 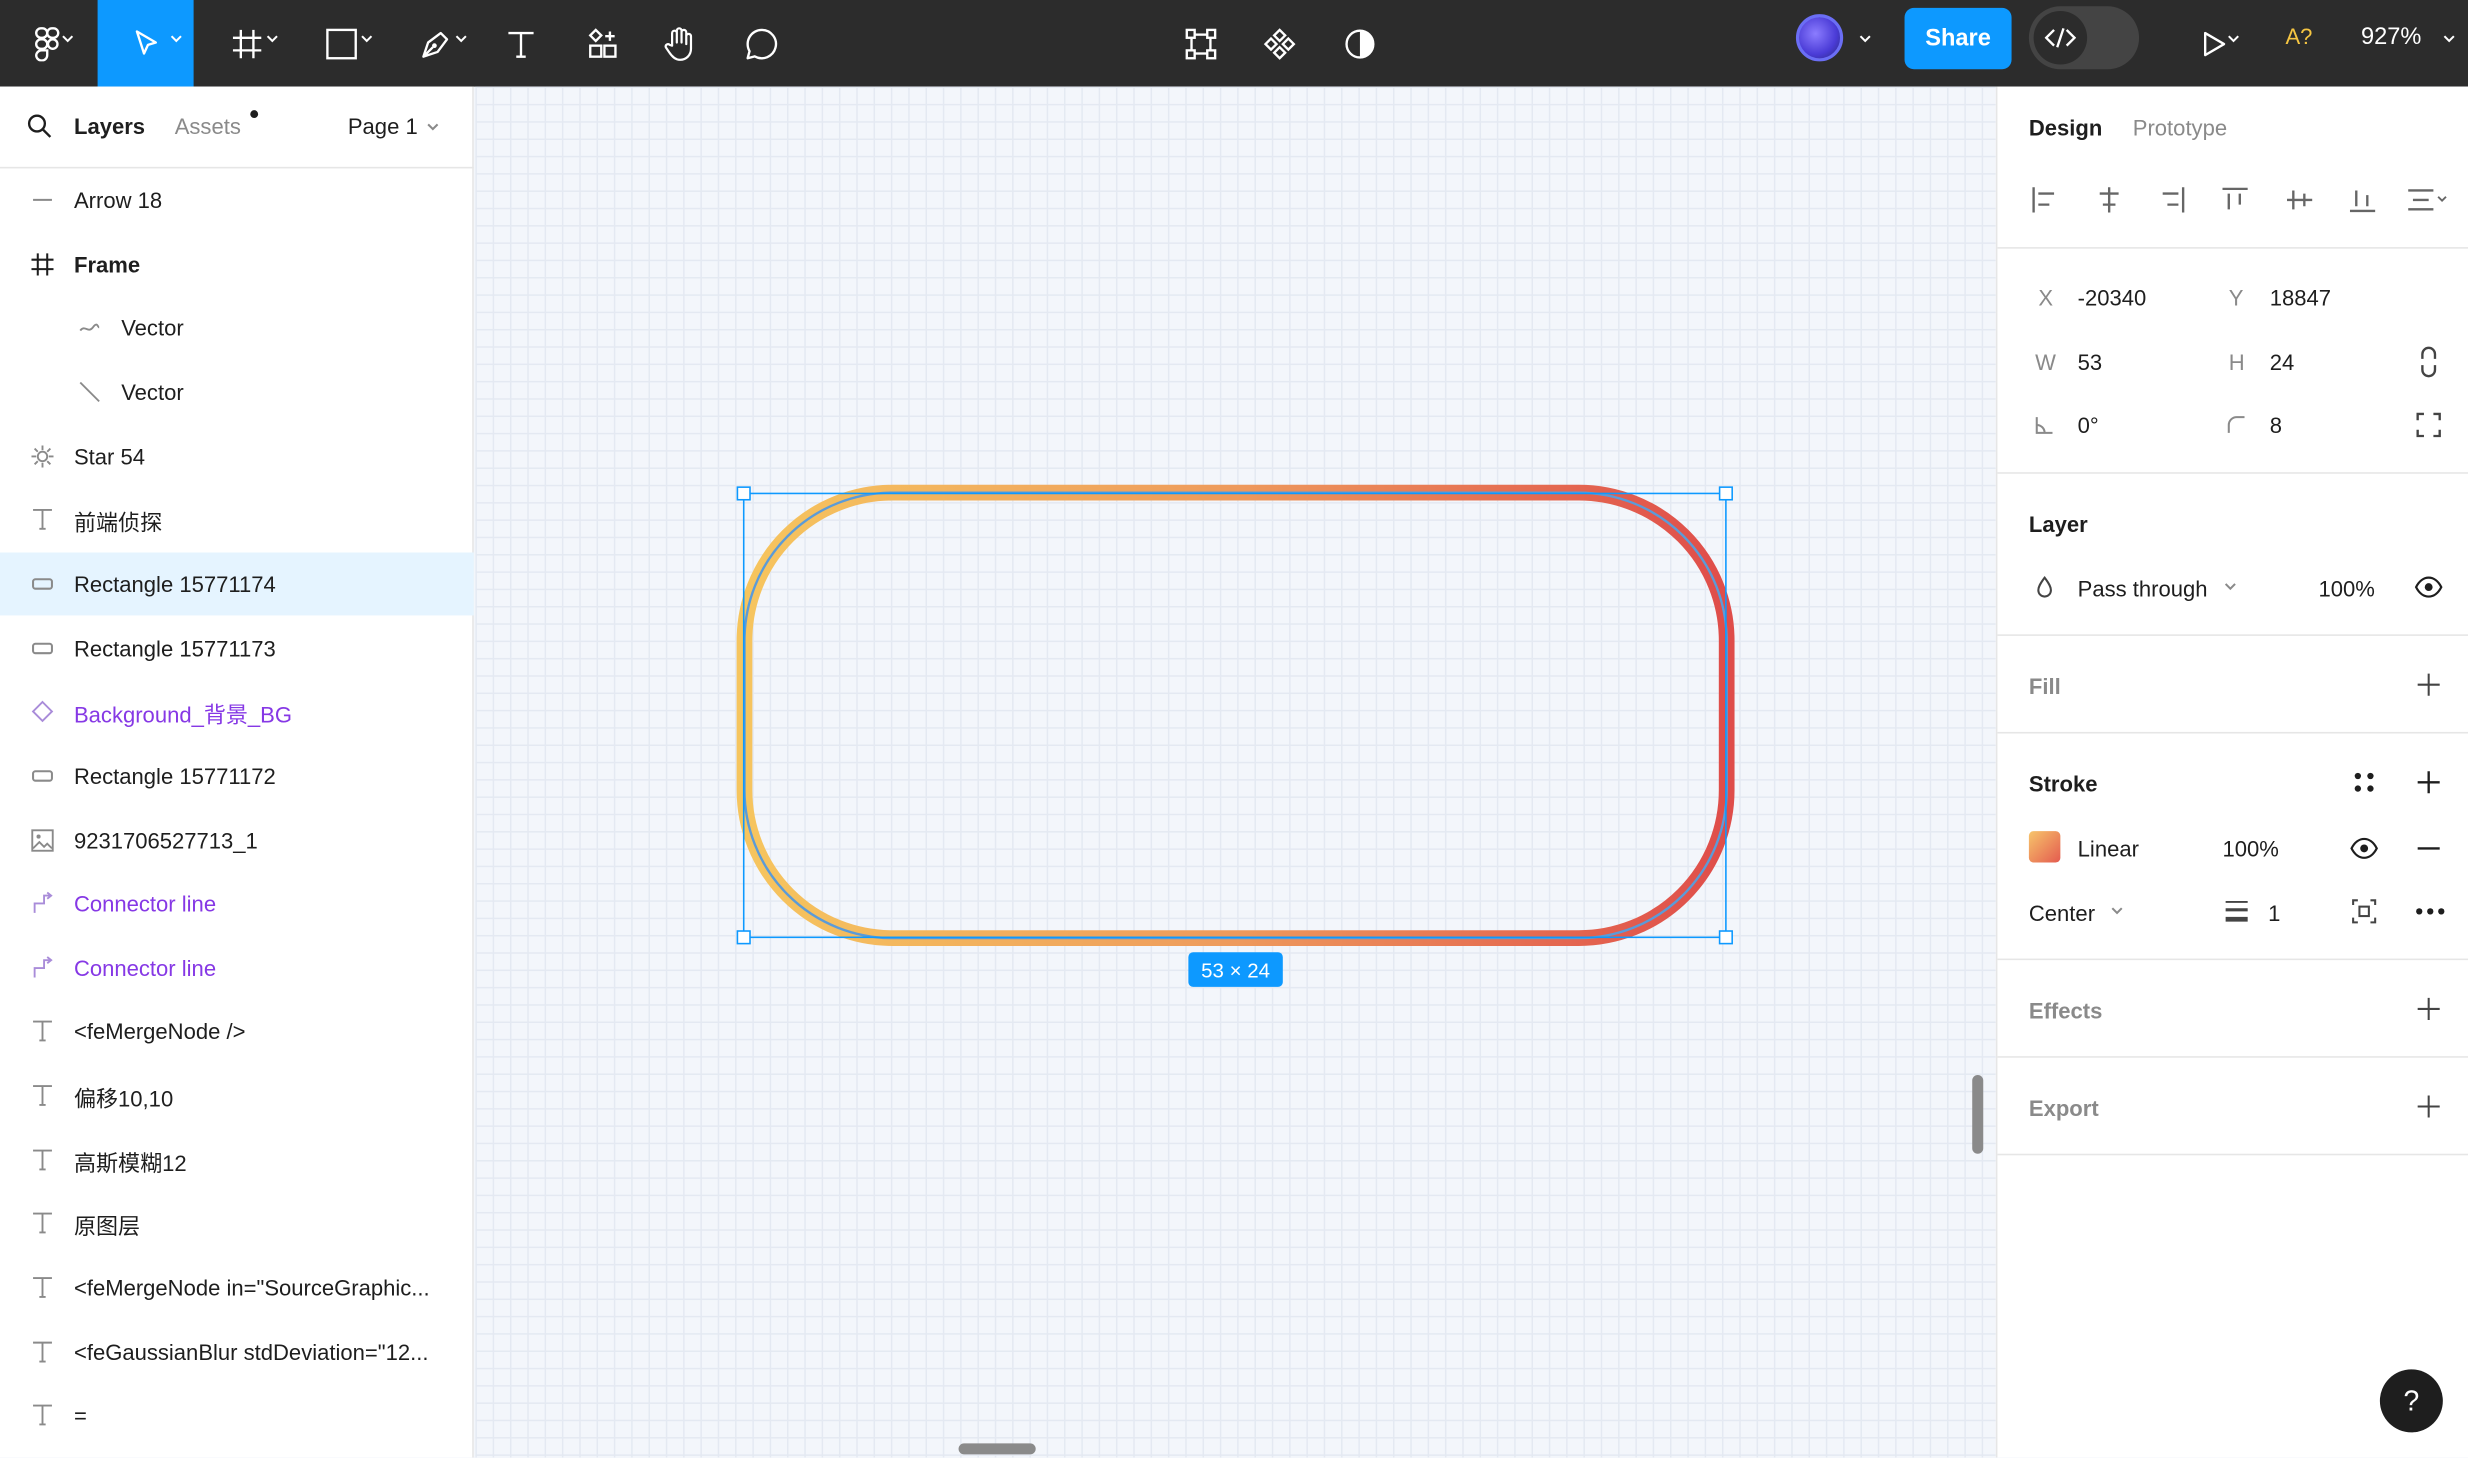 What do you see at coordinates (2236, 297) in the screenshot?
I see `y-label: Y` at bounding box center [2236, 297].